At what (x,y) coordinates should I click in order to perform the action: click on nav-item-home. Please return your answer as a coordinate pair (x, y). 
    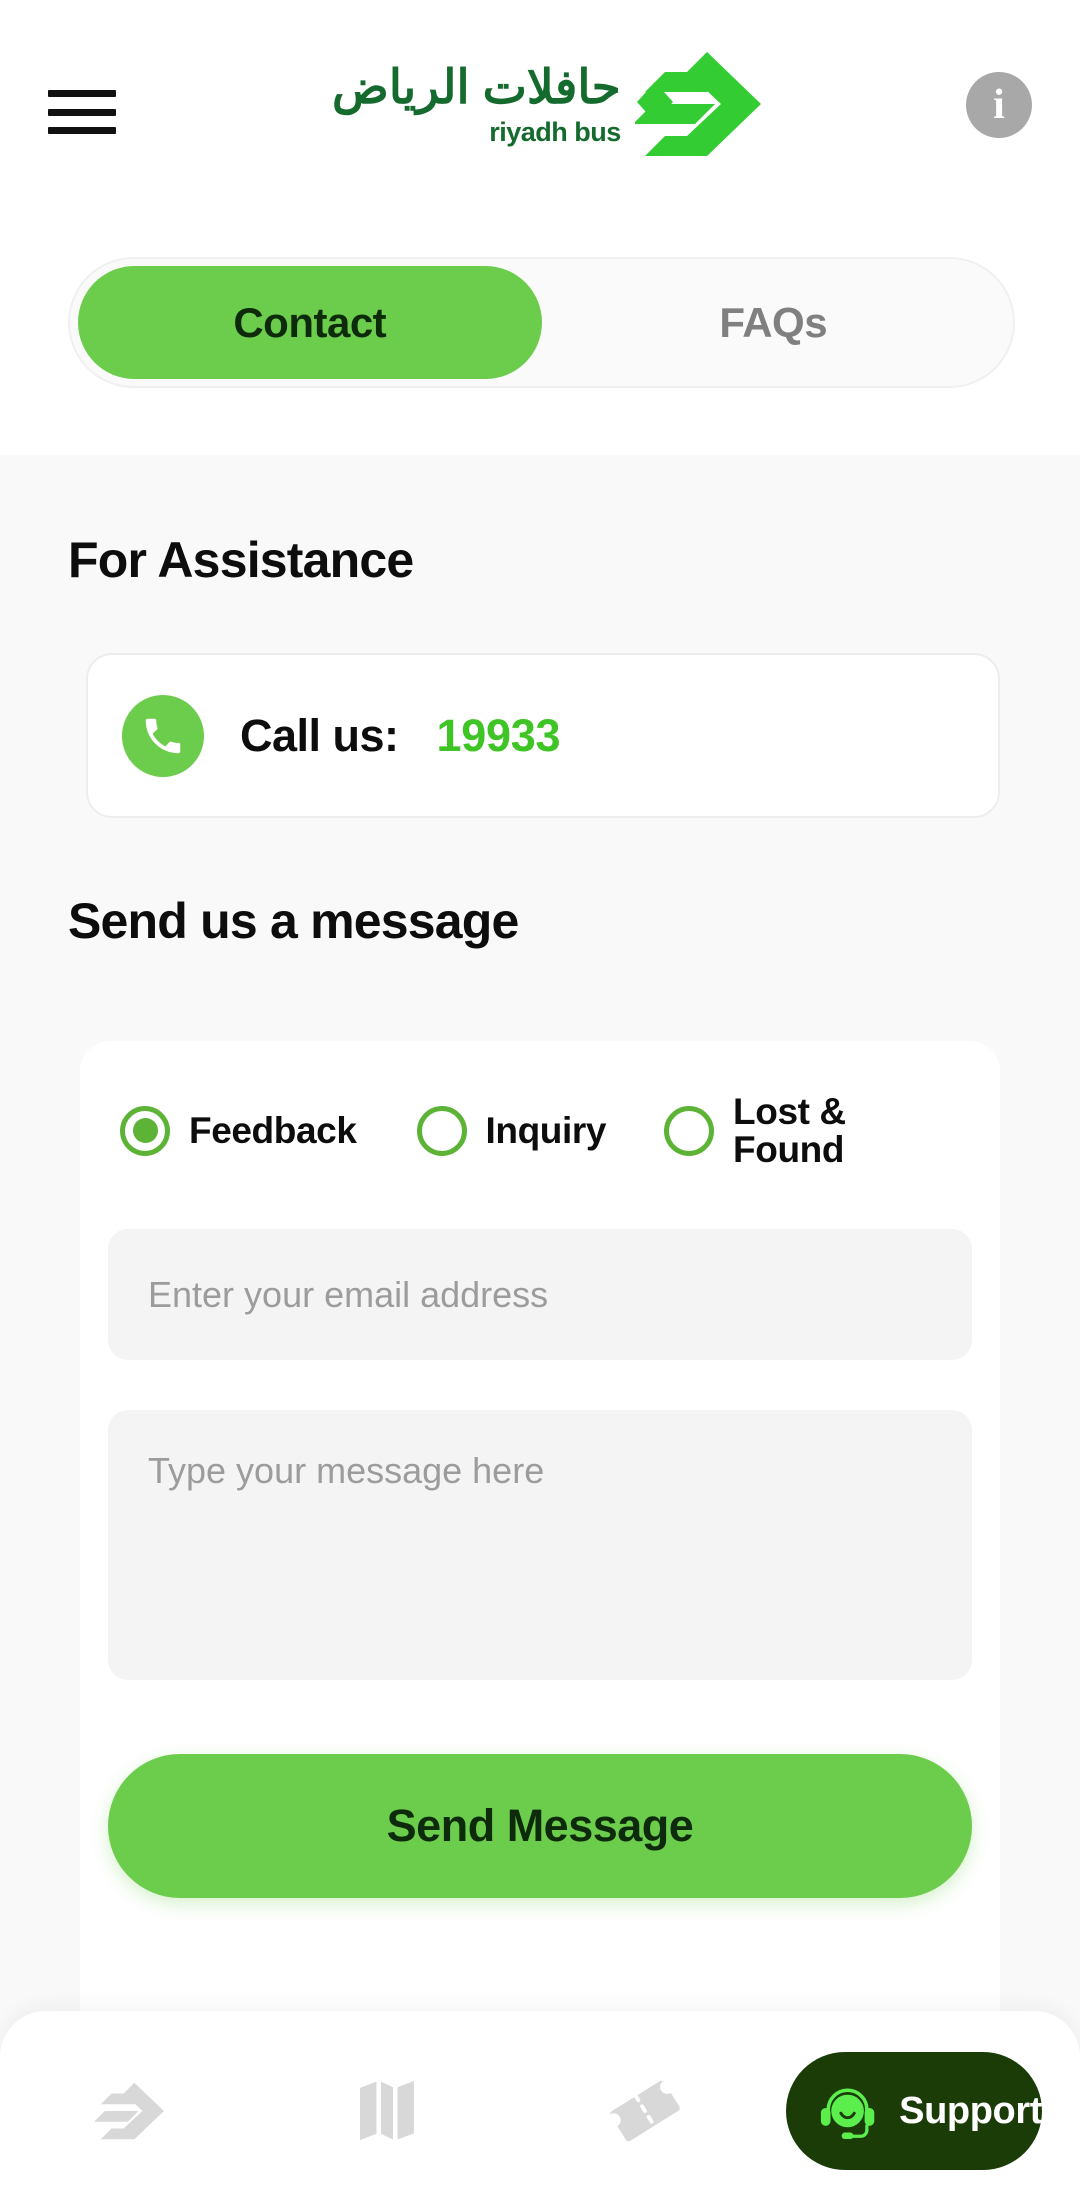
    Looking at the image, I should click on (129, 2111).